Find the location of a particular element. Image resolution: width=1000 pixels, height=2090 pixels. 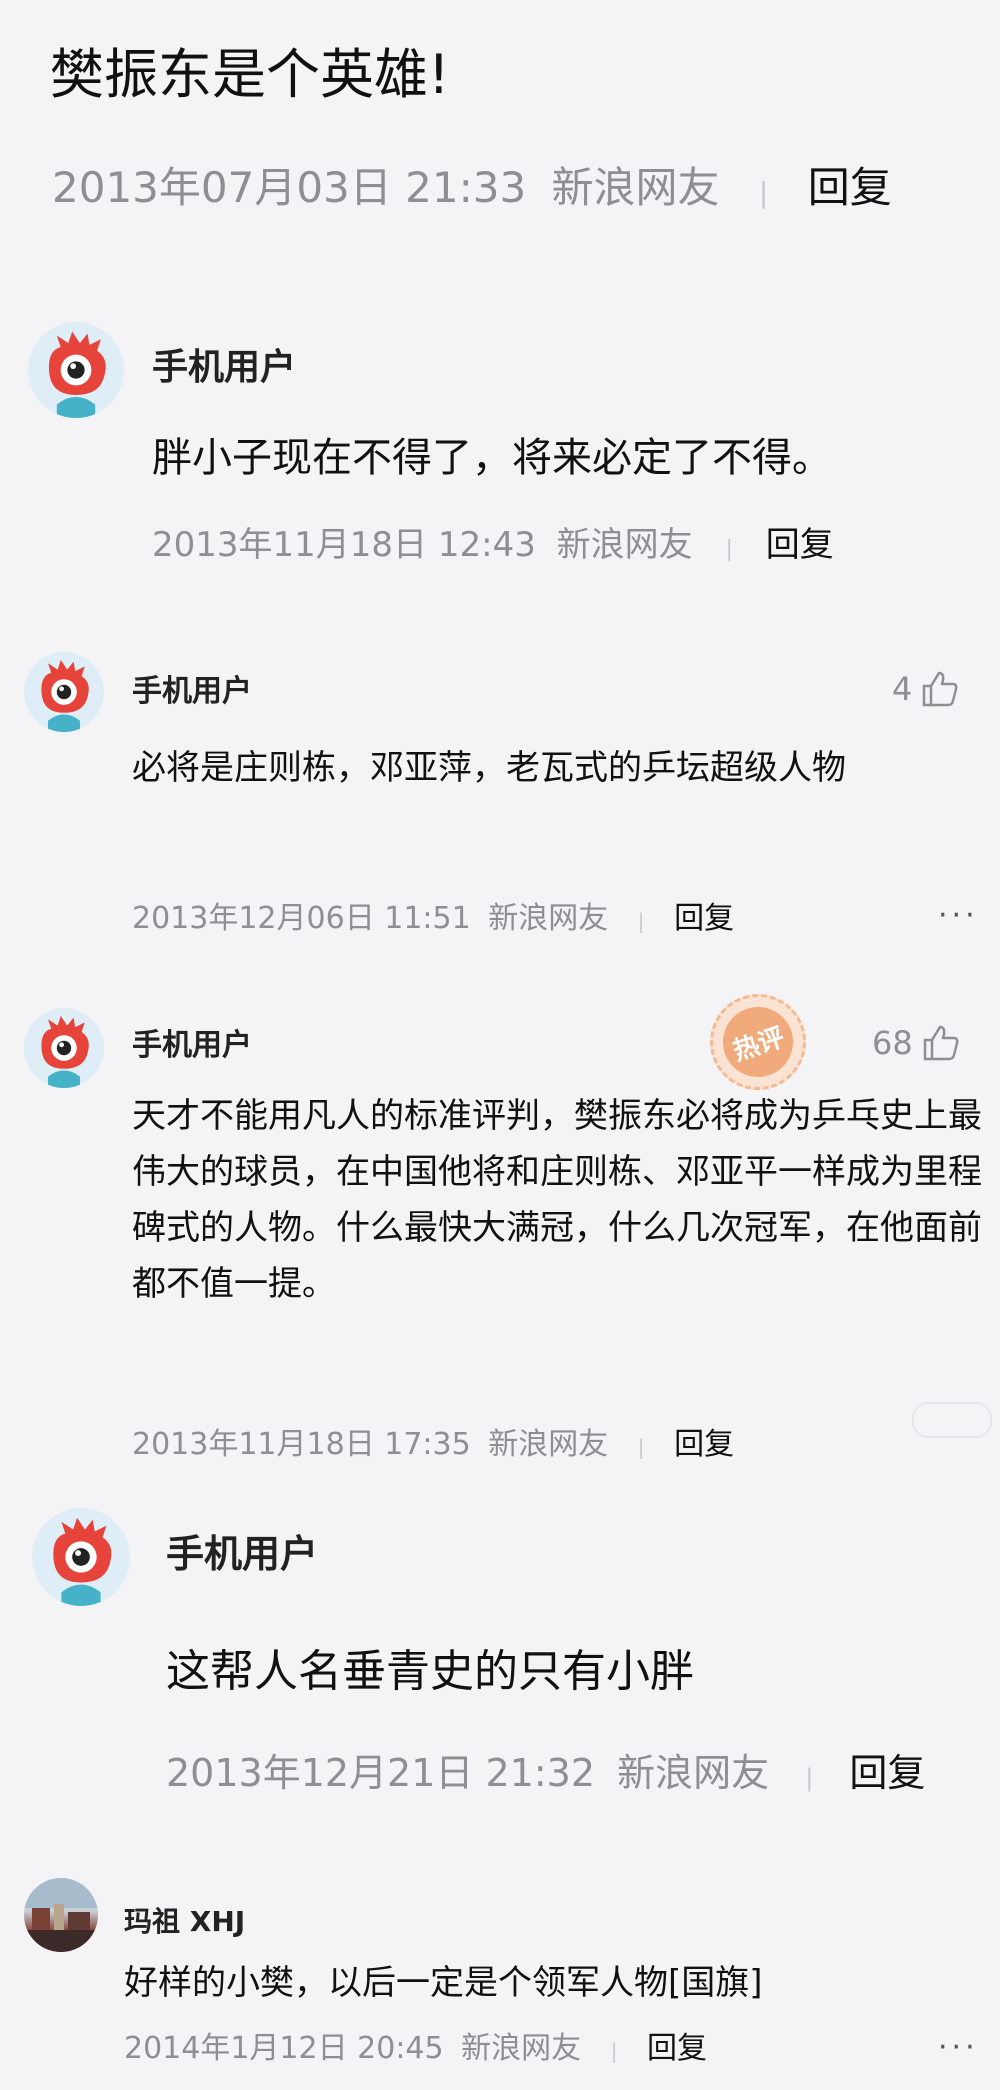

comment-date: 2013年11月18日 17:35 is located at coordinates (301, 1444).